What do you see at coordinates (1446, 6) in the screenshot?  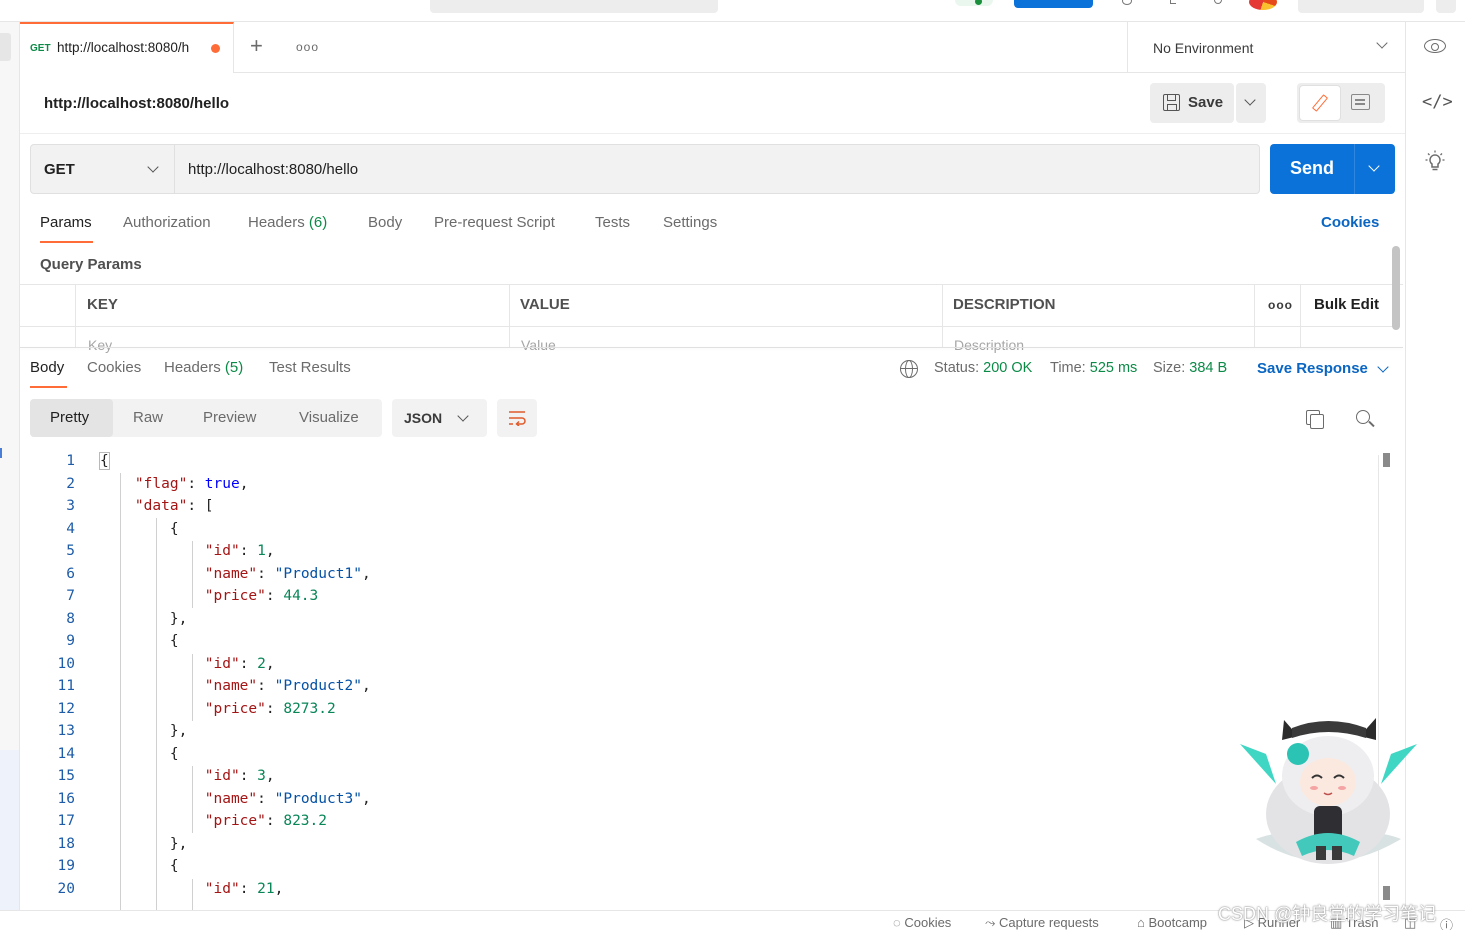 I see `window-control` at bounding box center [1446, 6].